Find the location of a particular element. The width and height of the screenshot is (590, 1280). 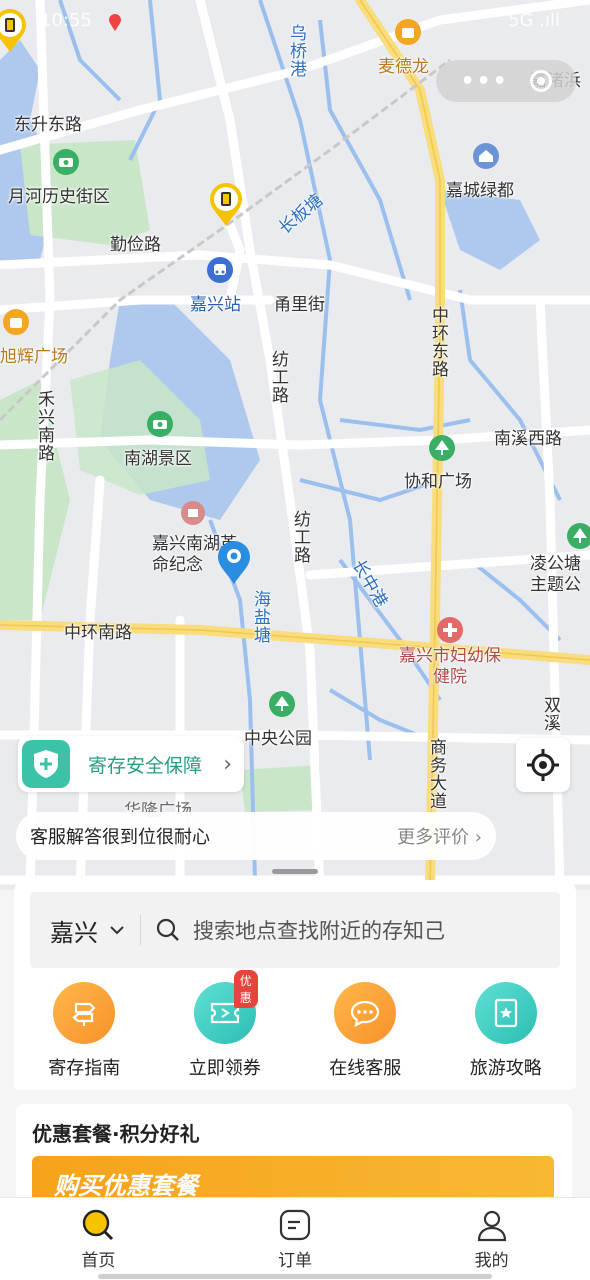

guidebook-icon is located at coordinates (505, 1013).